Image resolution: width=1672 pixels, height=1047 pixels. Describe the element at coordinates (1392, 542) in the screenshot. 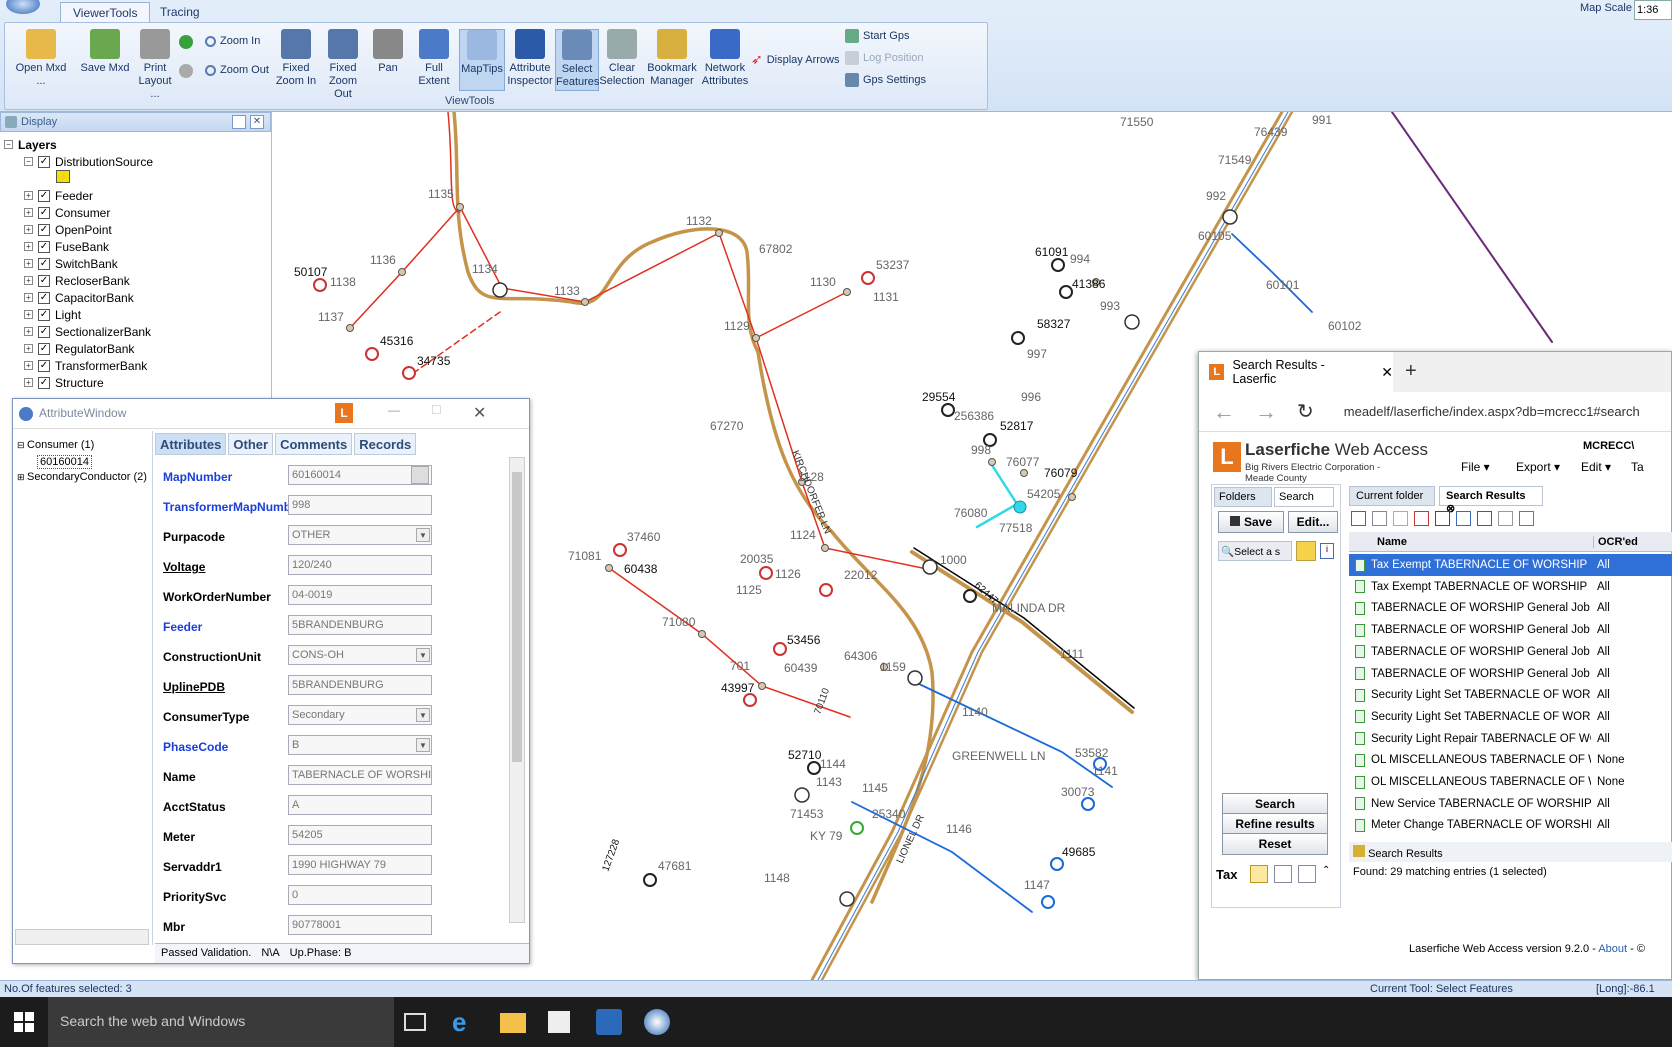

I see `column-name: Name` at that location.